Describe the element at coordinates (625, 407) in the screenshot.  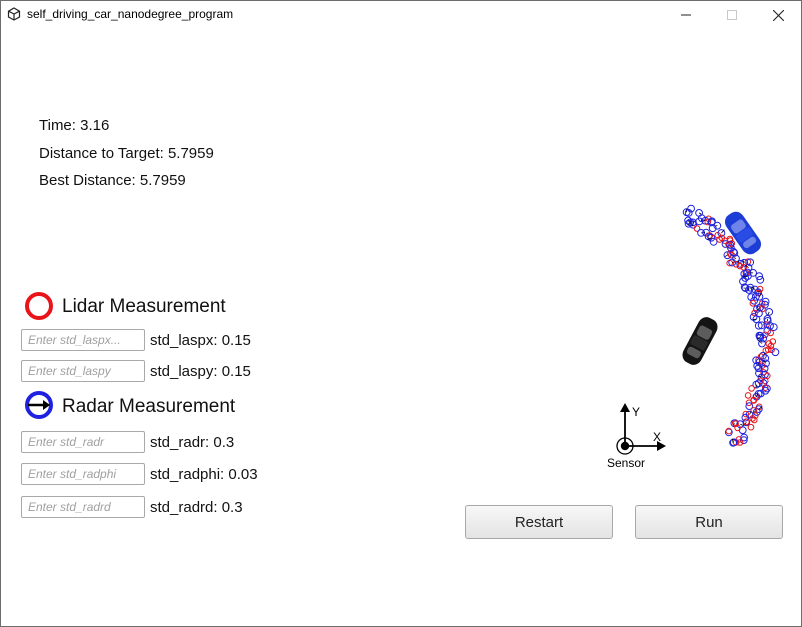
I see `y-axis-arrow-icon` at that location.